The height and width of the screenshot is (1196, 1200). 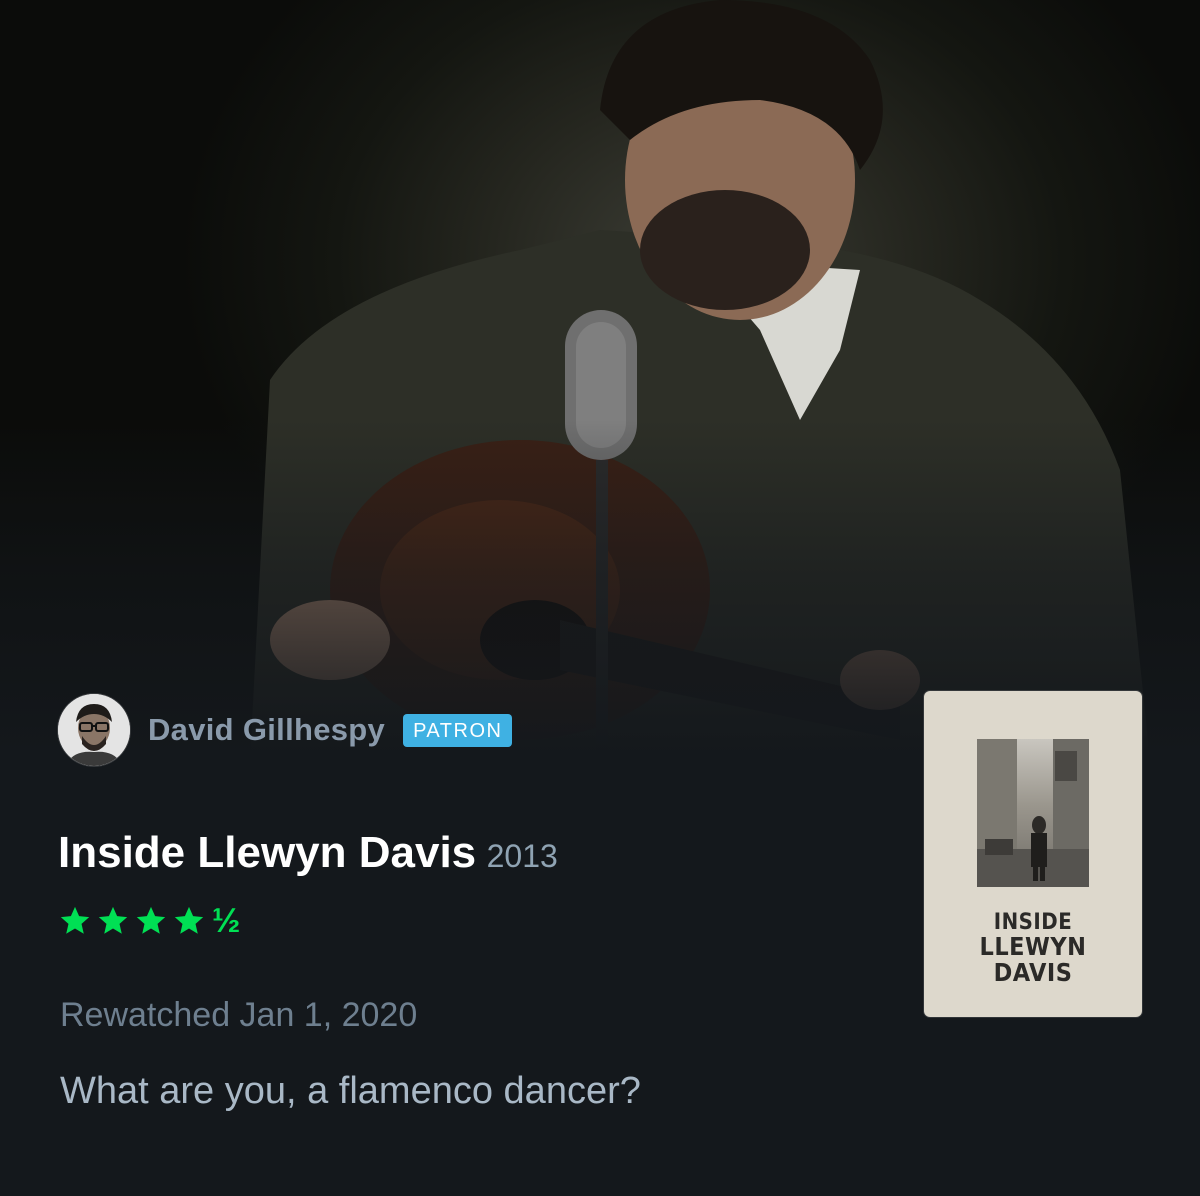 I want to click on user-avatar-icon, so click(x=94, y=730).